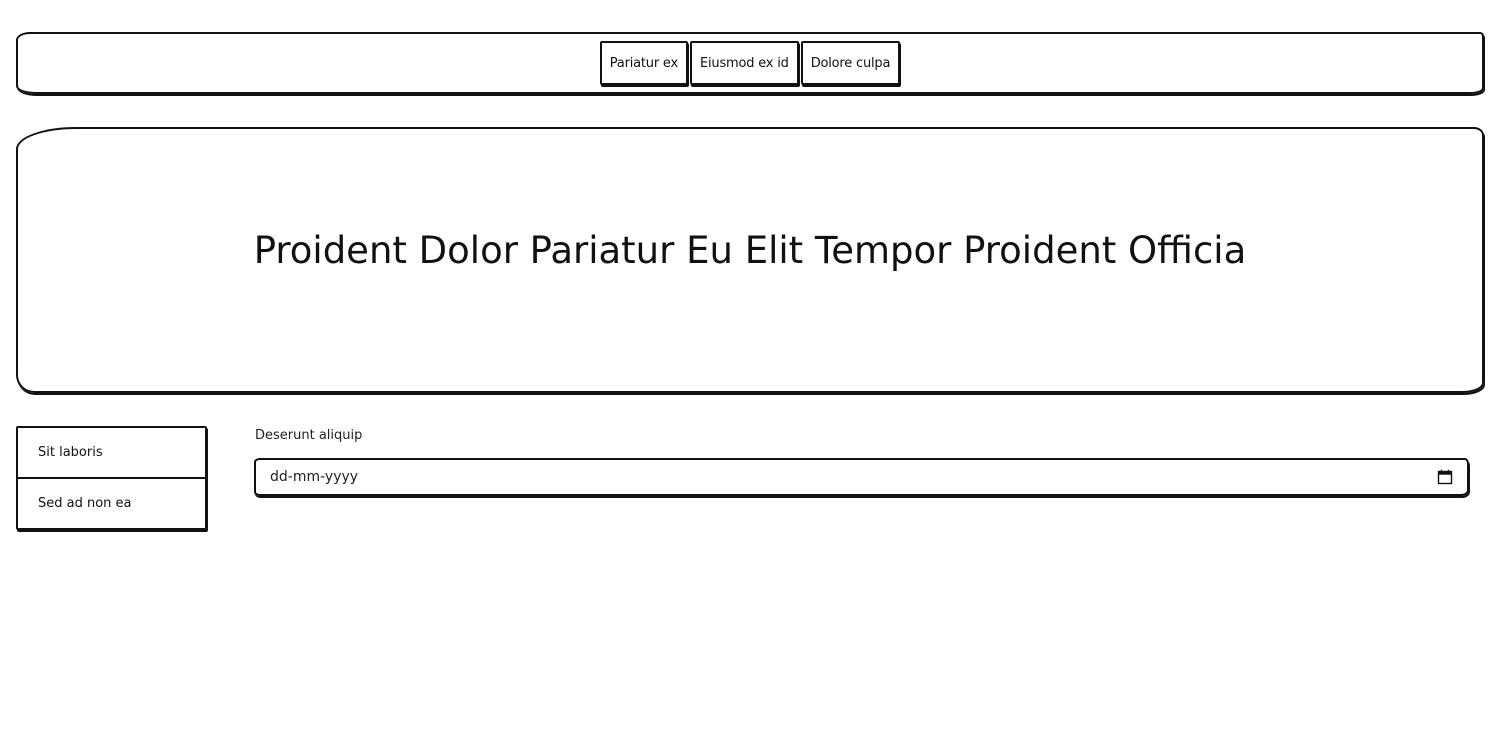 The width and height of the screenshot is (1500, 752). Describe the element at coordinates (643, 63) in the screenshot. I see `nav-button-pariatur-ex: Pariatur ex` at that location.